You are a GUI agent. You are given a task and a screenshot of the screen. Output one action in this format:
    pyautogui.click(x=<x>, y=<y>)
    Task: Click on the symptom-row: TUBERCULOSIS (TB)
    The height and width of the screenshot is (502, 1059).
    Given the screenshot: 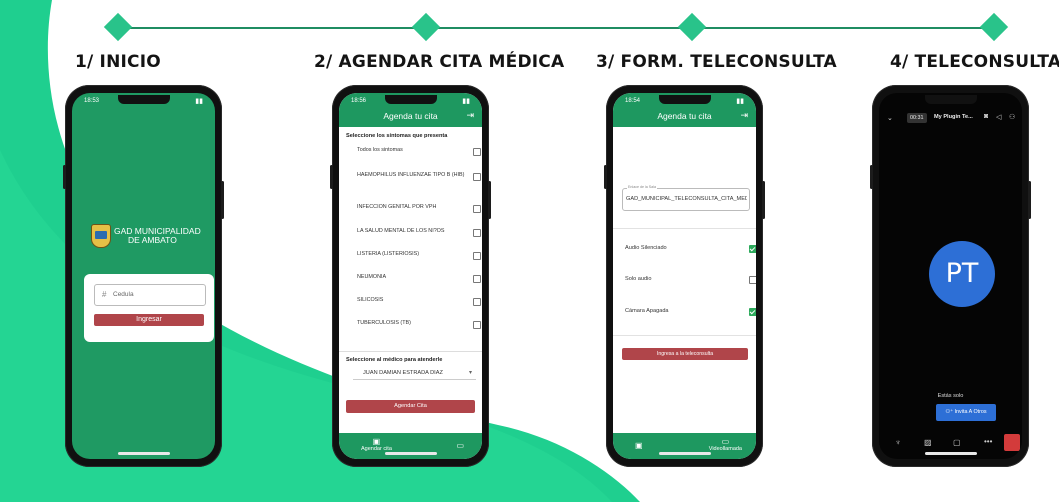 What is the action you would take?
    pyautogui.click(x=410, y=324)
    